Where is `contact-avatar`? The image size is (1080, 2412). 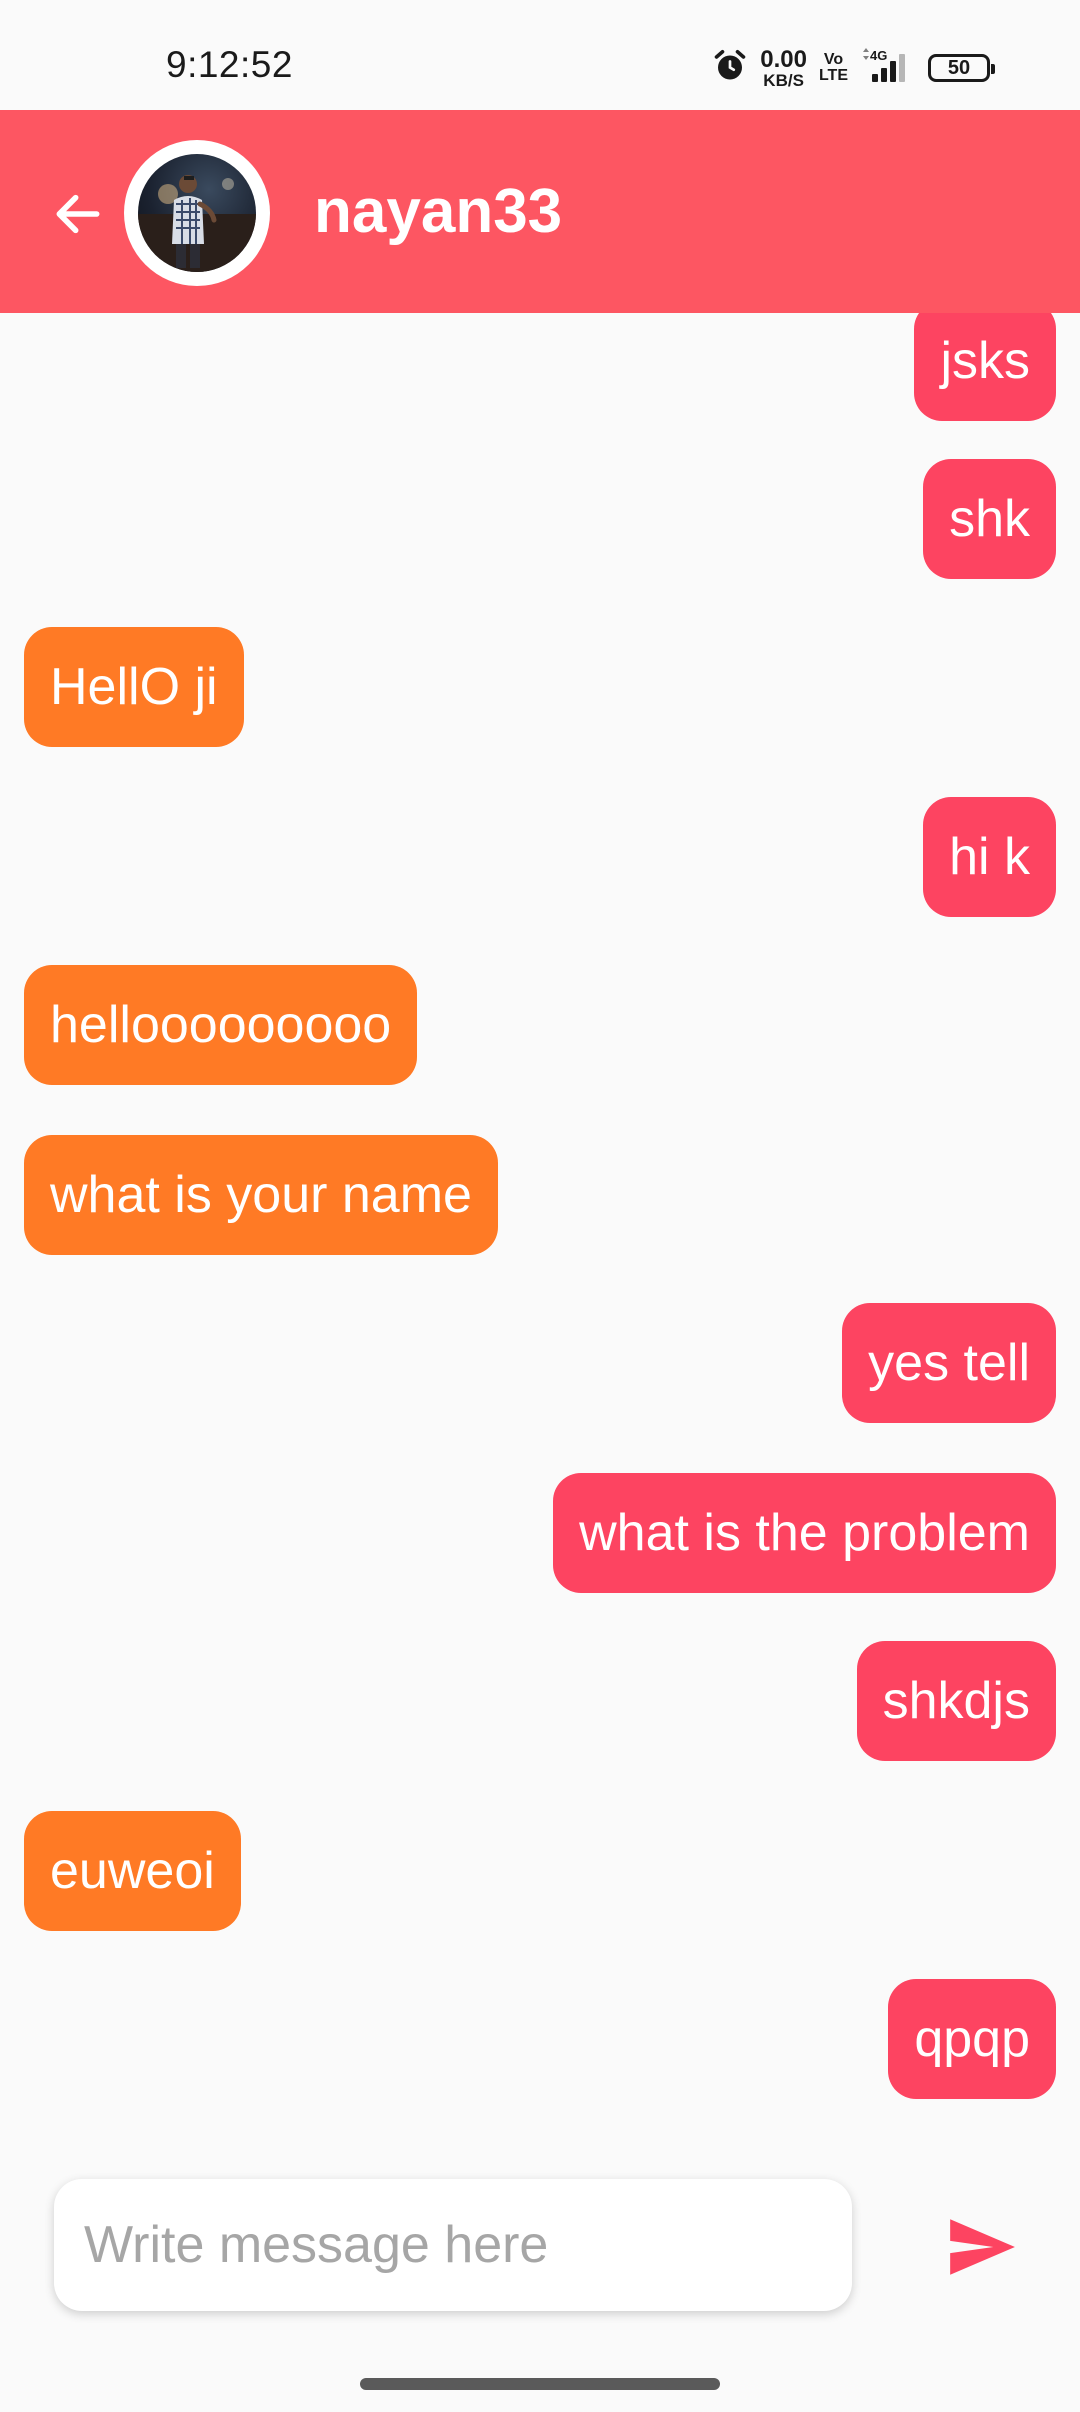 contact-avatar is located at coordinates (197, 213).